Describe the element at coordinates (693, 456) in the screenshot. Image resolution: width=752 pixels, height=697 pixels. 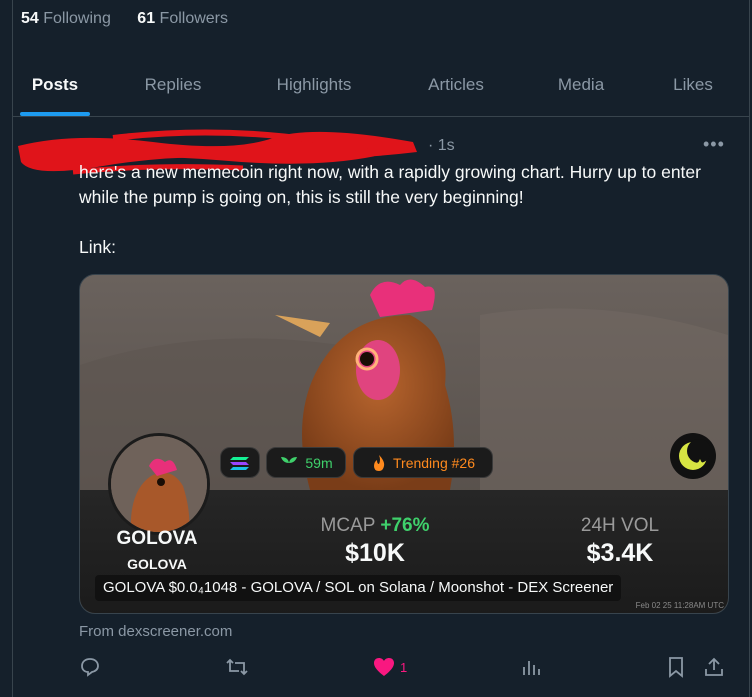
I see `moonshot-icon` at that location.